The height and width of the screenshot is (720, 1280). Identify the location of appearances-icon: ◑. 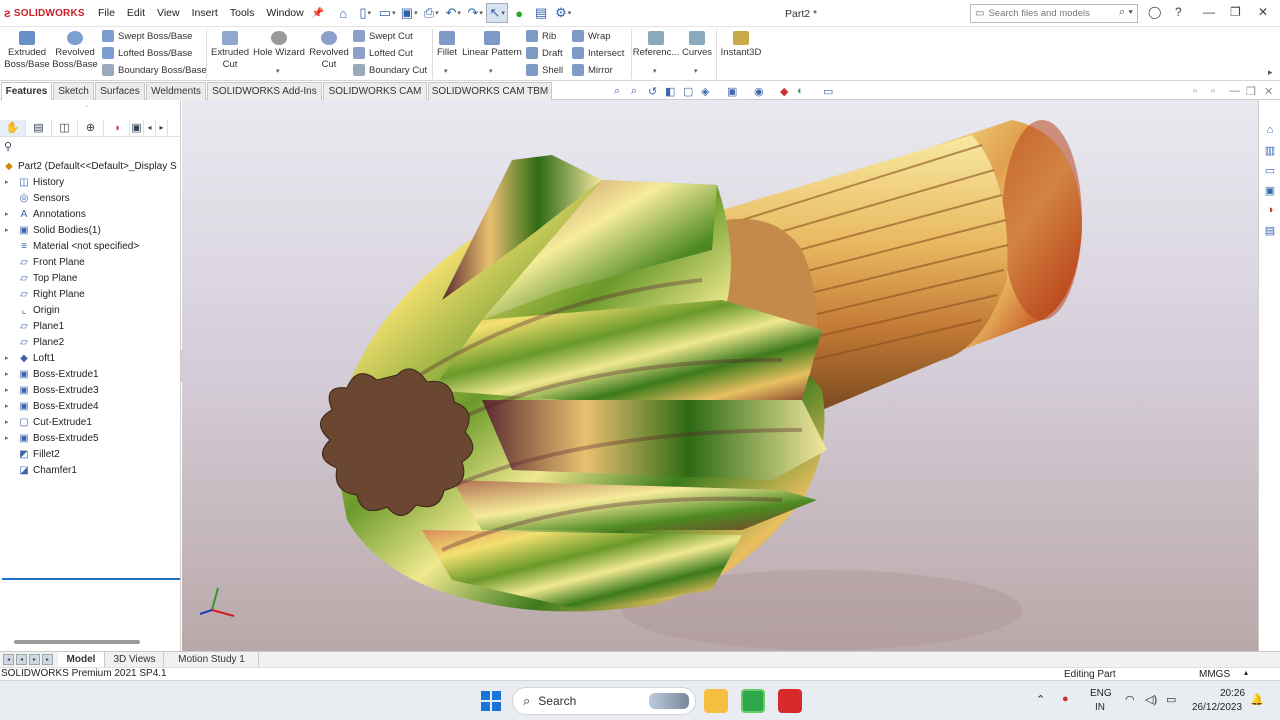
(1270, 210).